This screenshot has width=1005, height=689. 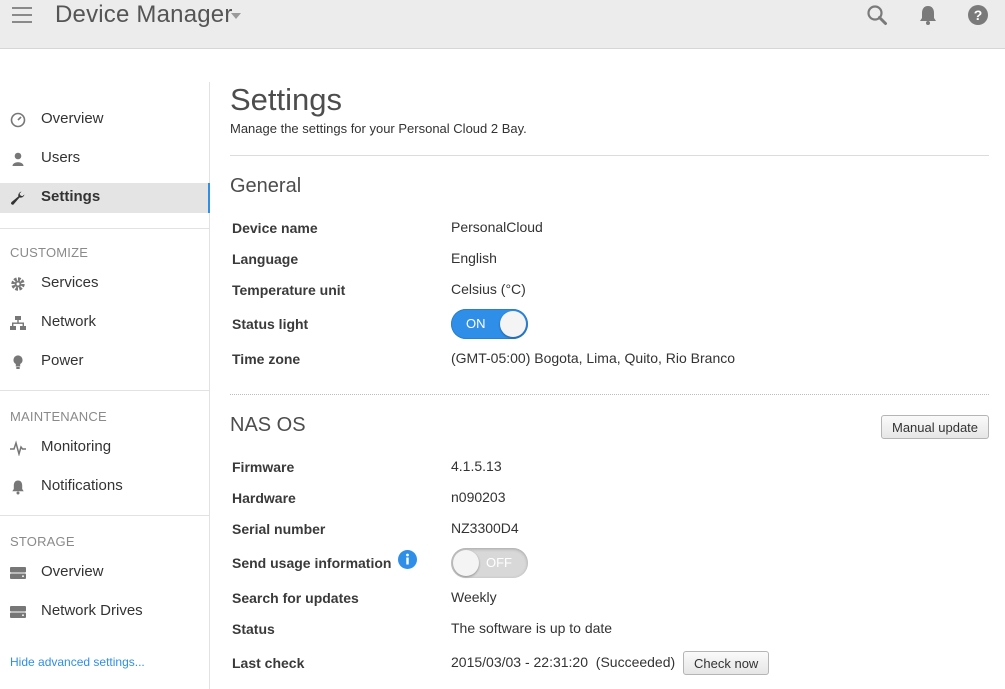 I want to click on sidebar-item-notifications: Notifications, so click(x=104, y=487).